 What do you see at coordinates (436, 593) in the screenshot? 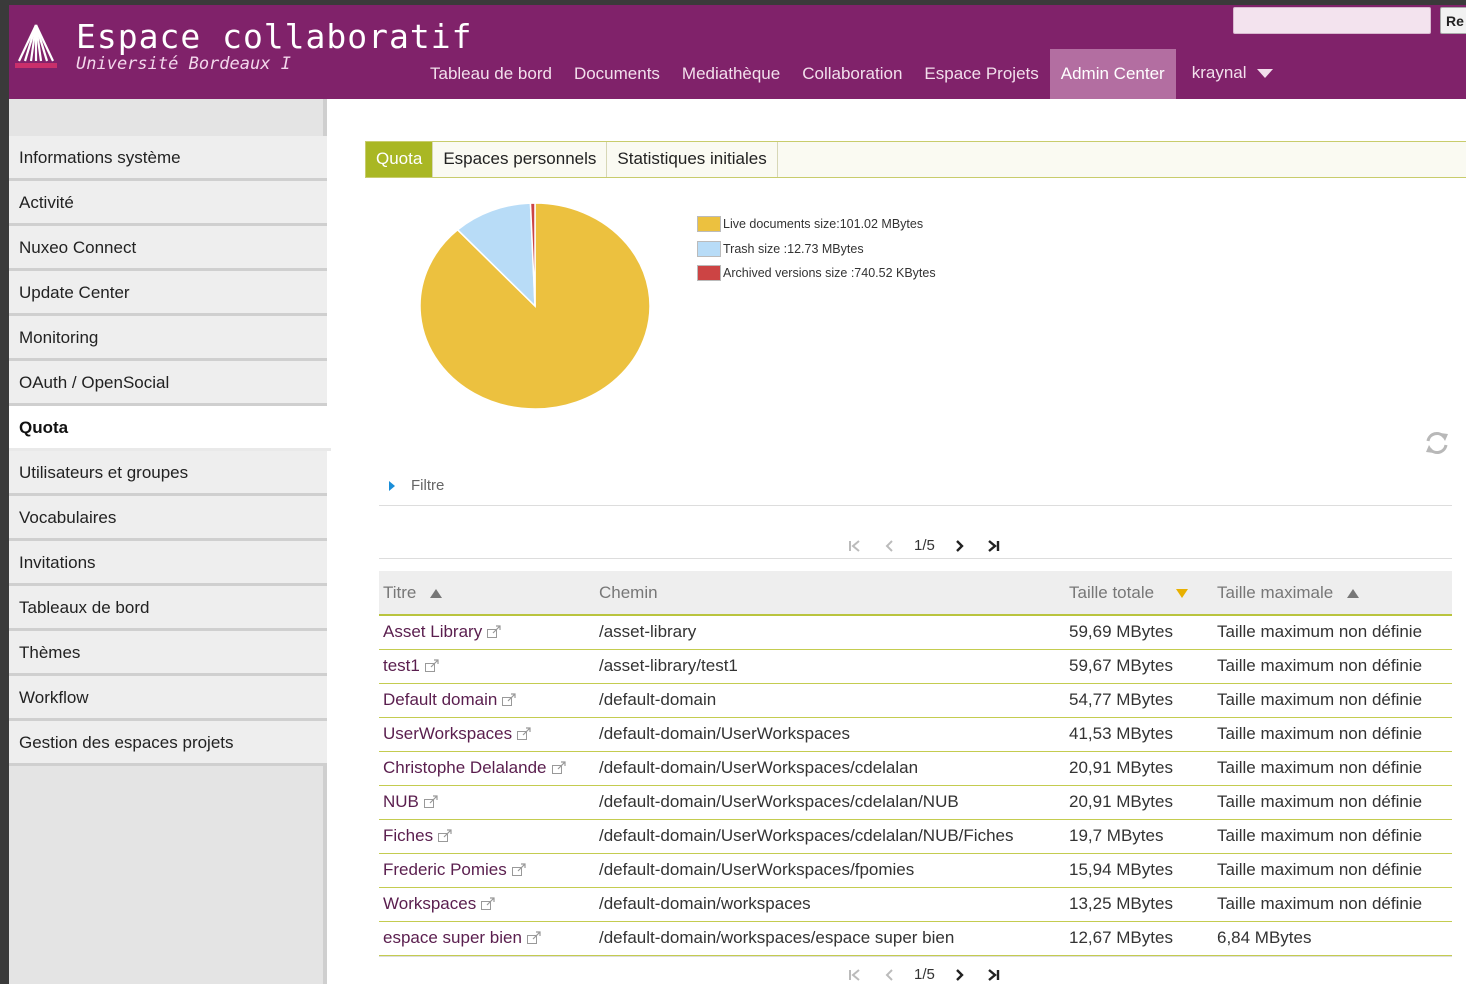
I see `sort-ascending-icon` at bounding box center [436, 593].